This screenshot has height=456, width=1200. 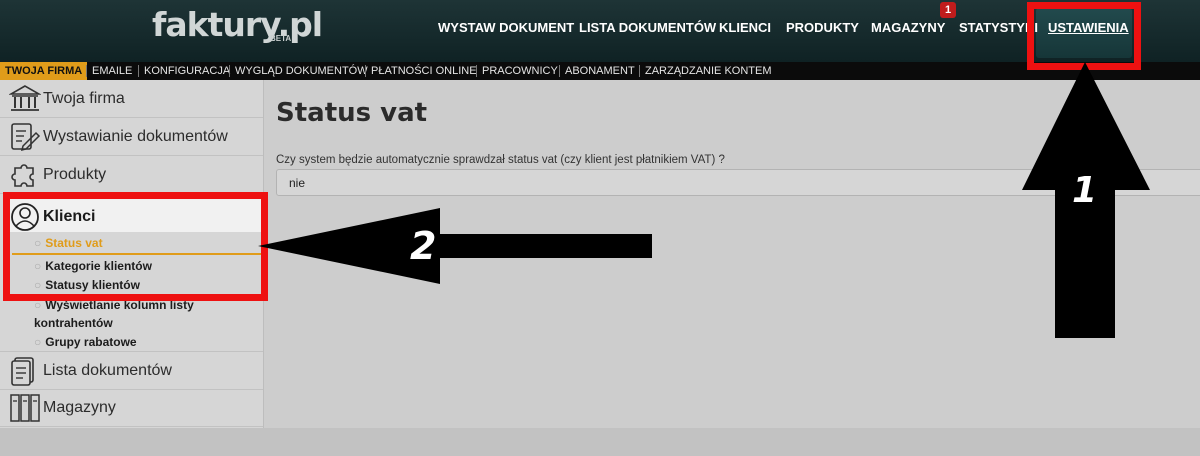 I want to click on arrow-2-label: 2, so click(x=423, y=246).